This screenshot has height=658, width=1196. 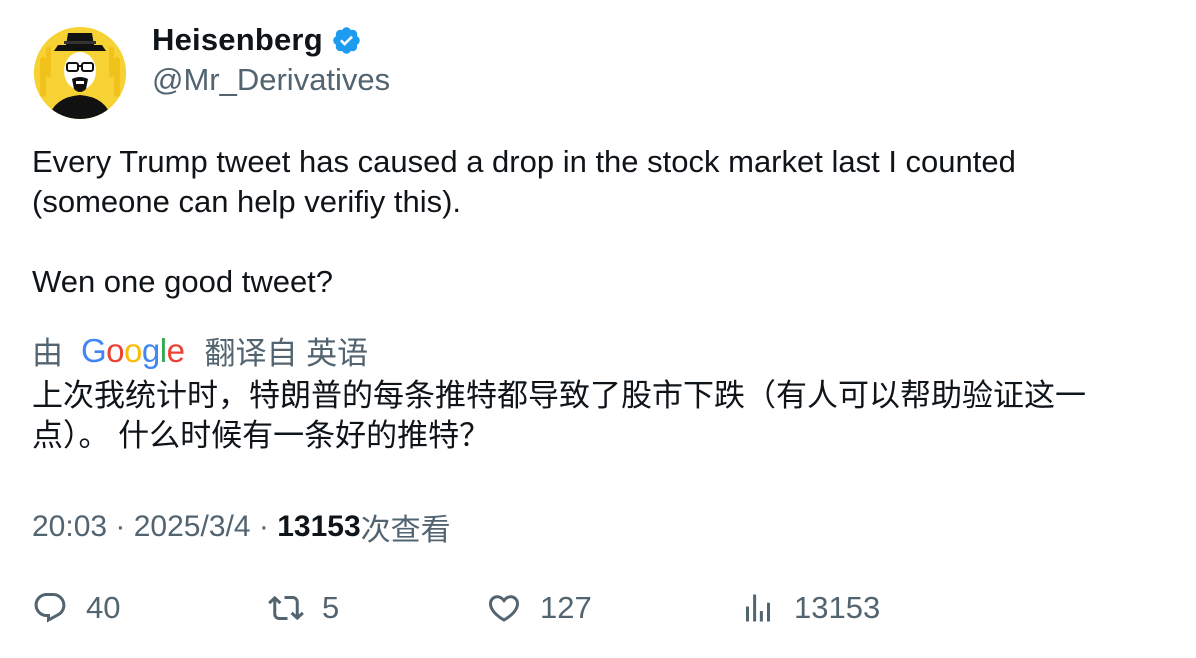 I want to click on views-button: 13153, so click(x=810, y=608).